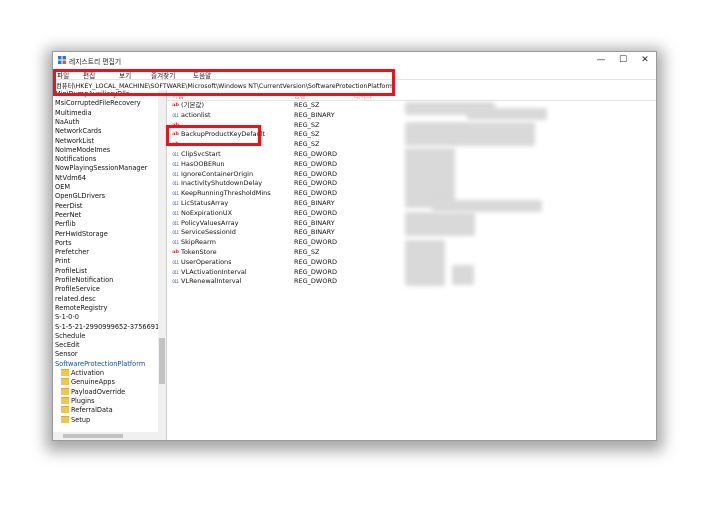  What do you see at coordinates (162, 361) in the screenshot?
I see `tree-scroll-thumb` at bounding box center [162, 361].